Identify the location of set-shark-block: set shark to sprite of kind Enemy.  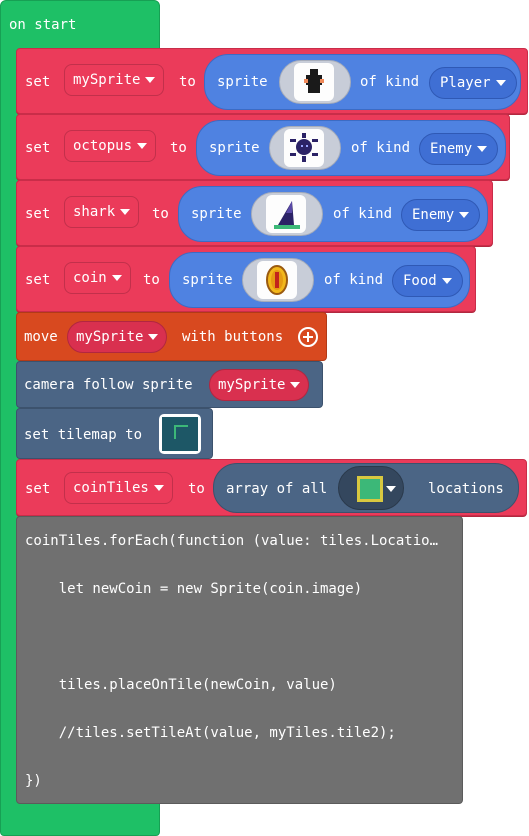
(254, 213).